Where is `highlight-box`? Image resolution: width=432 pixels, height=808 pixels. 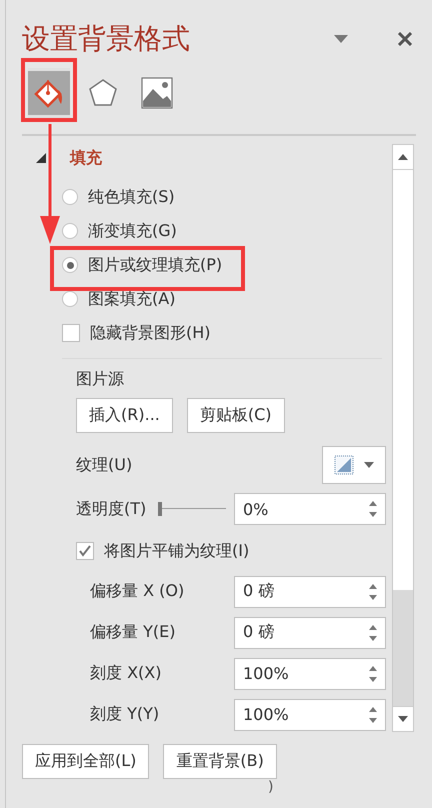
highlight-box is located at coordinates (49, 90).